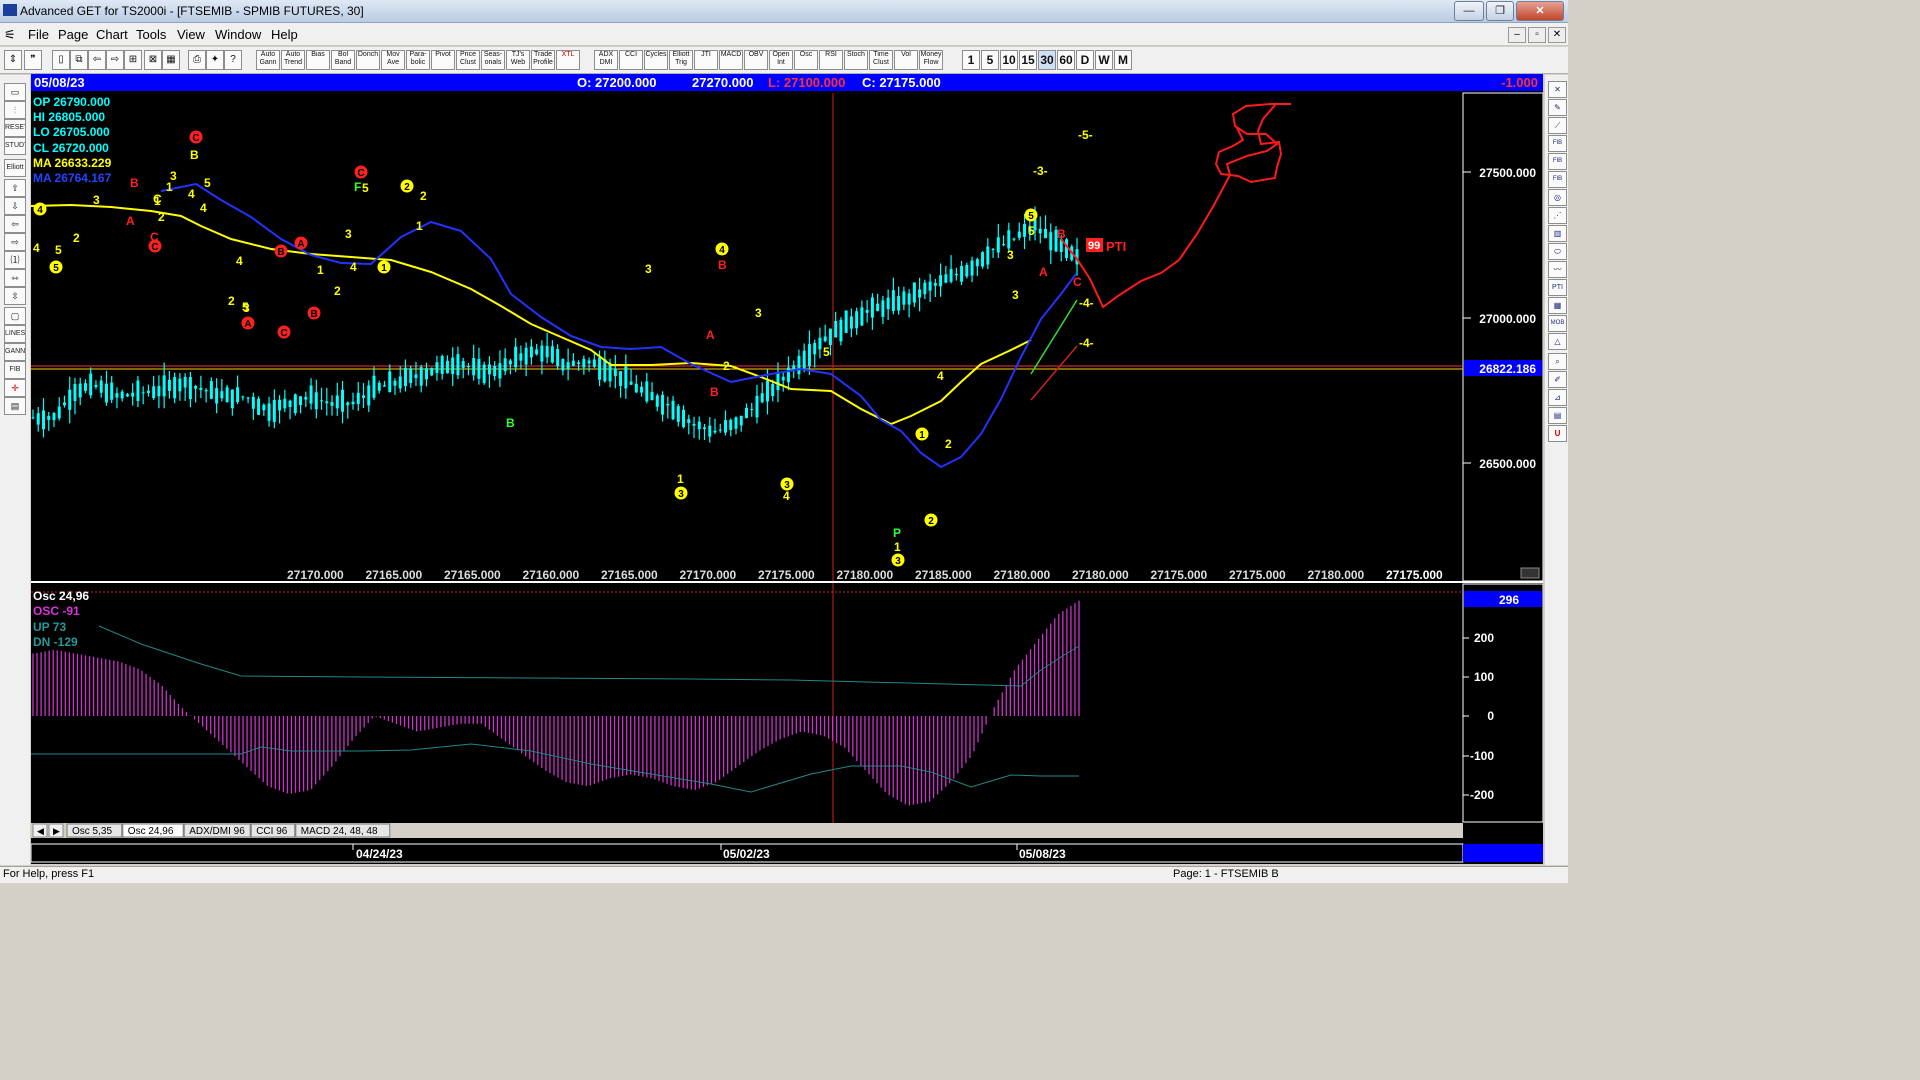  What do you see at coordinates (990, 60) in the screenshot?
I see `period-5-button: 5` at bounding box center [990, 60].